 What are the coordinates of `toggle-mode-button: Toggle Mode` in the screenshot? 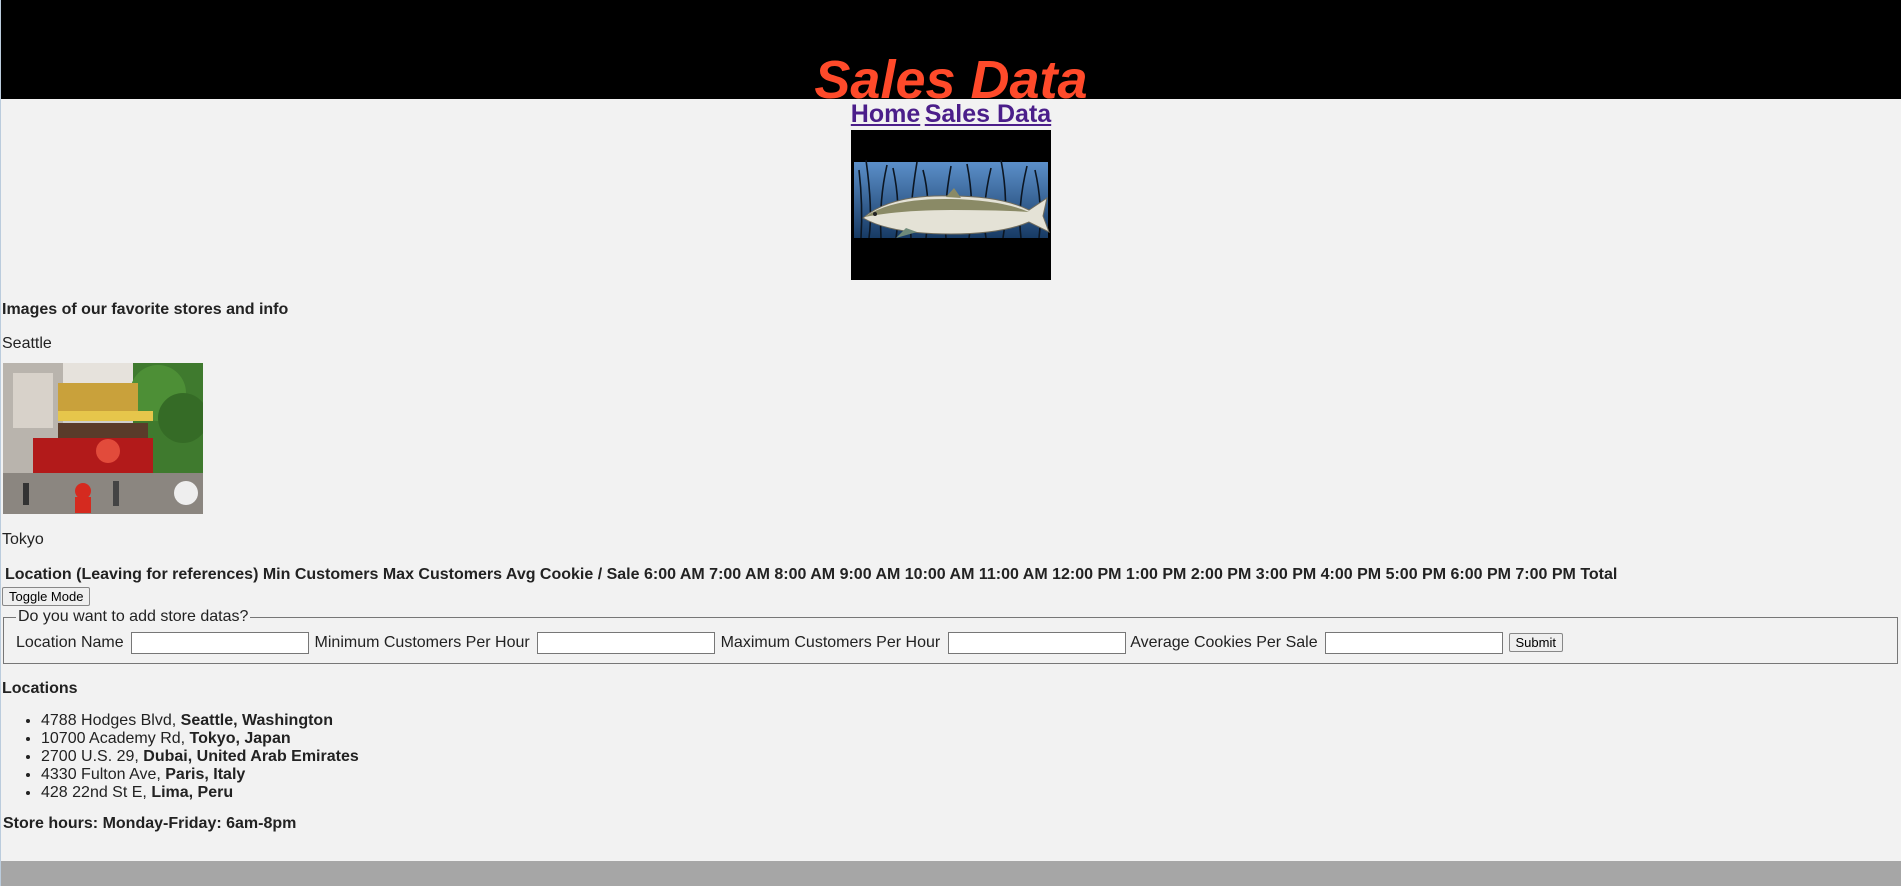 It's located at (46, 596).